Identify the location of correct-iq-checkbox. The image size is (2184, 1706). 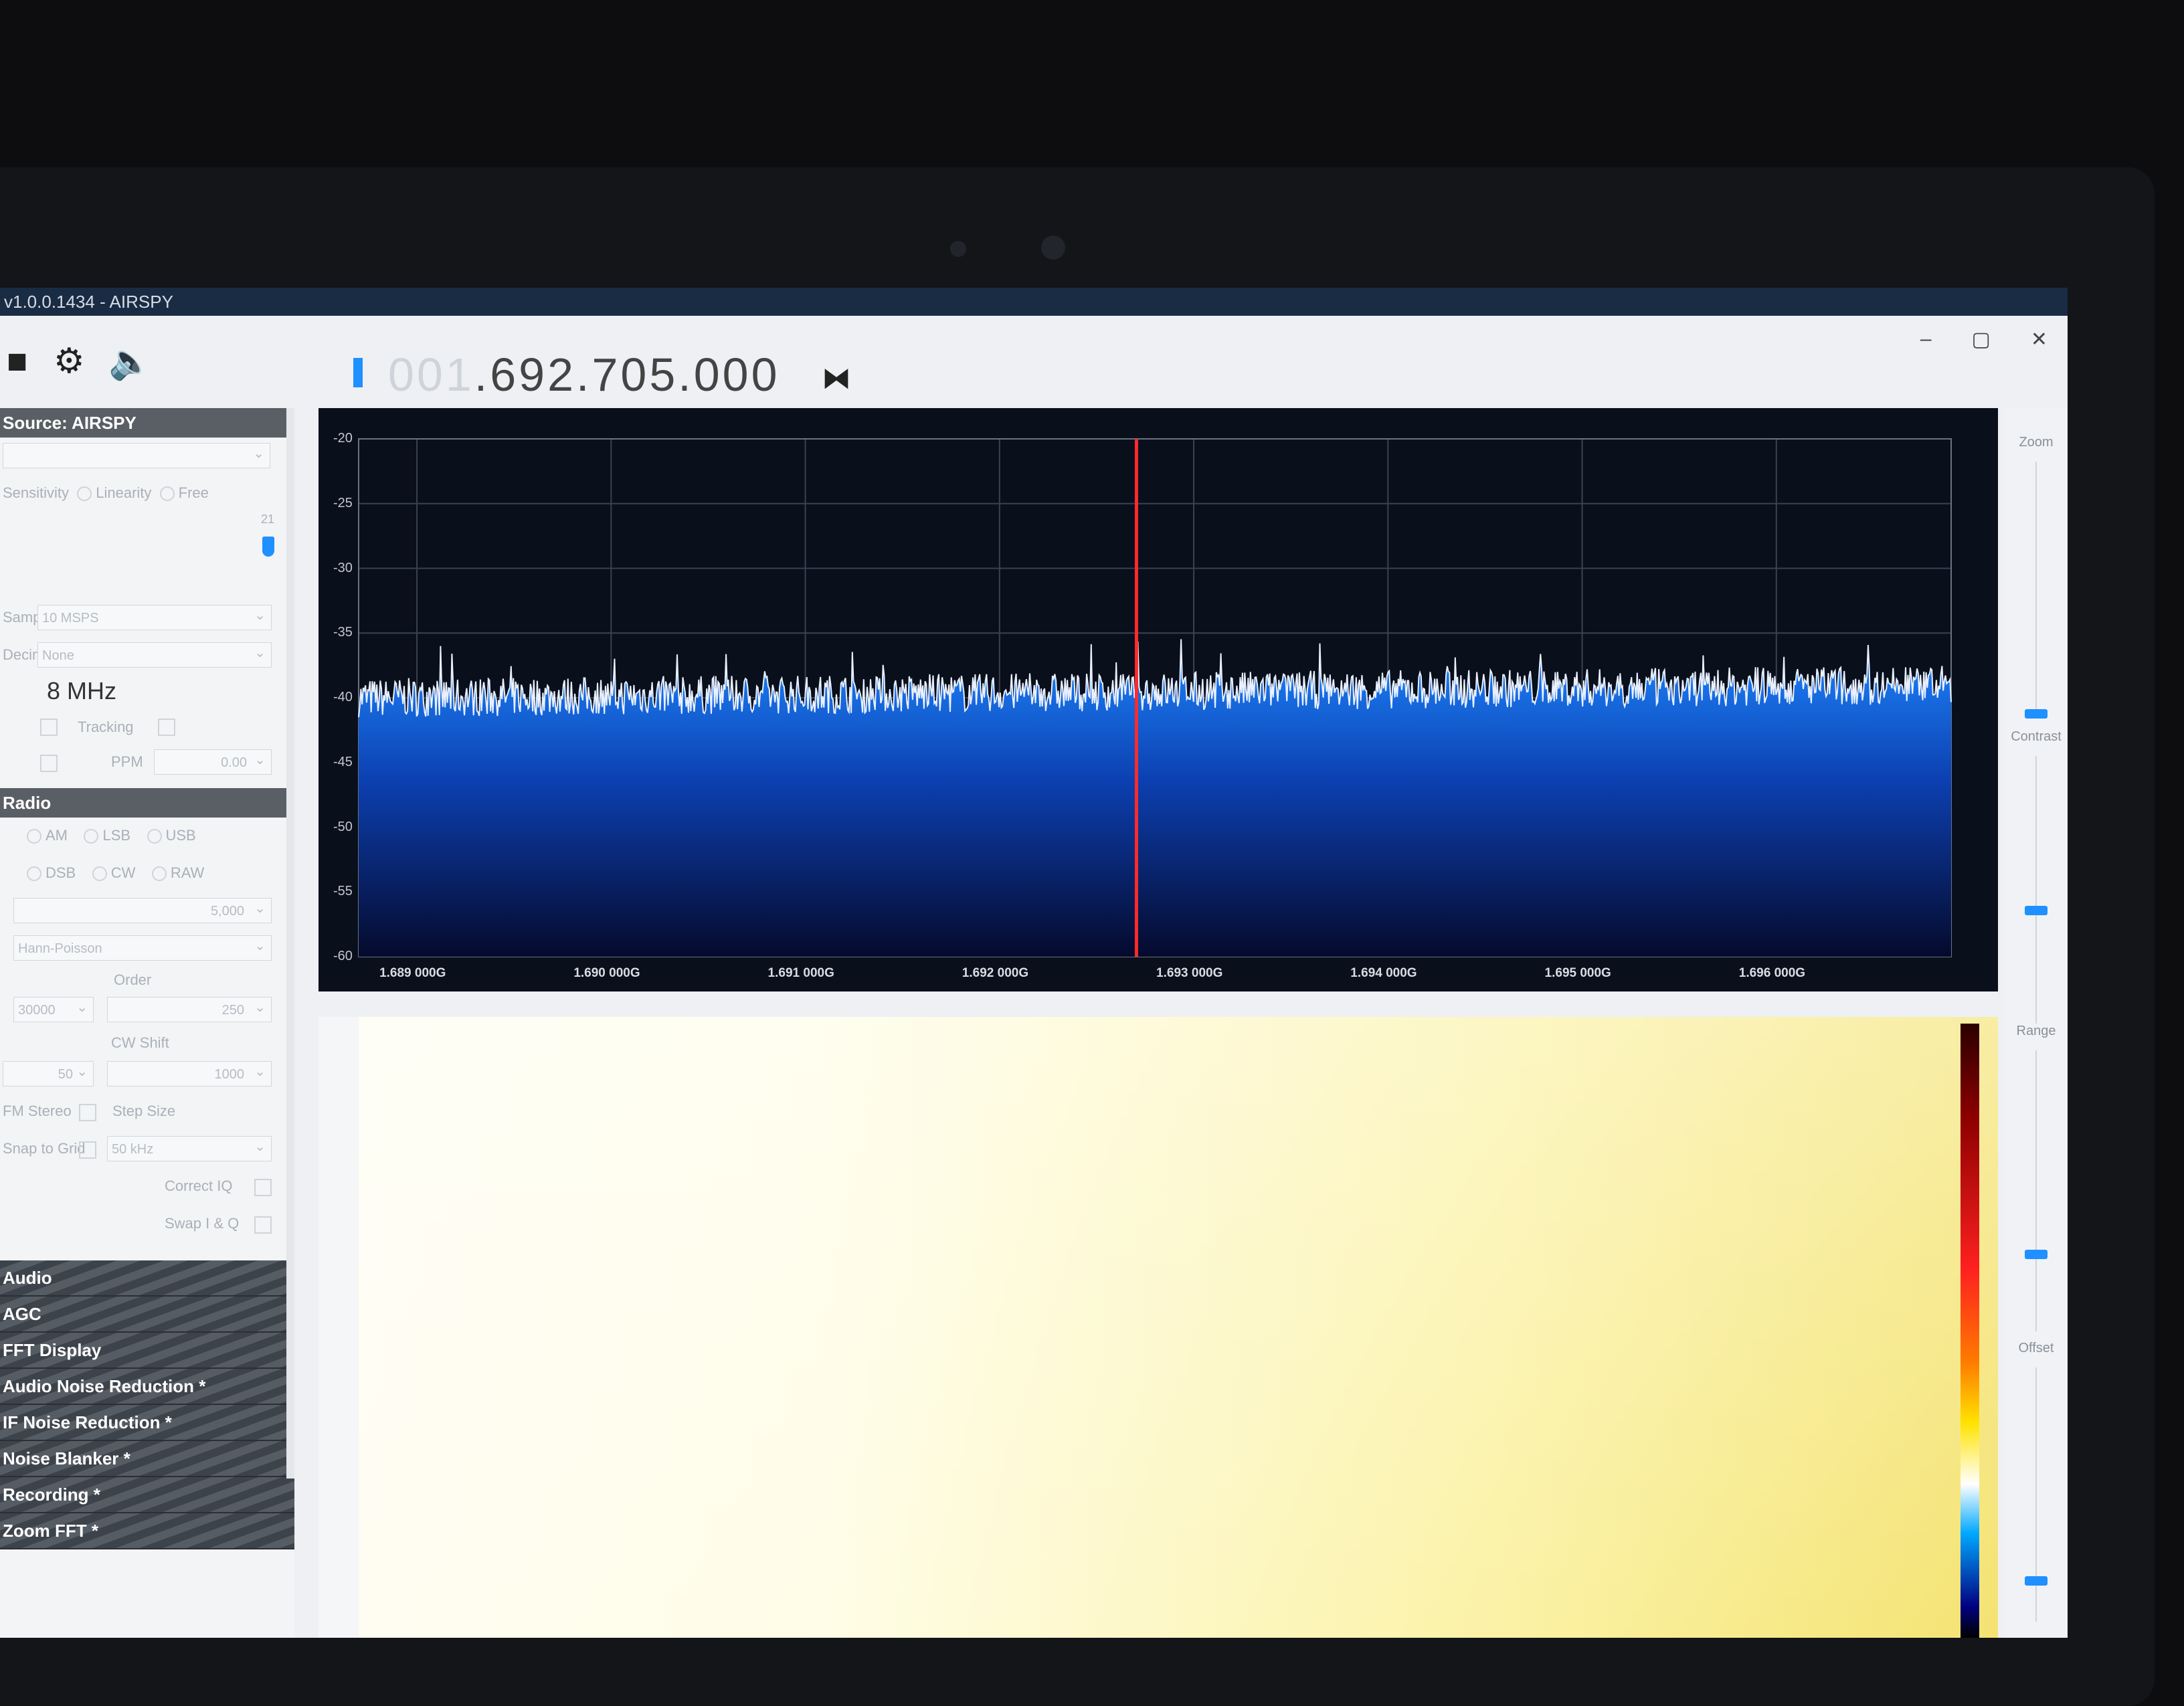
(263, 1187).